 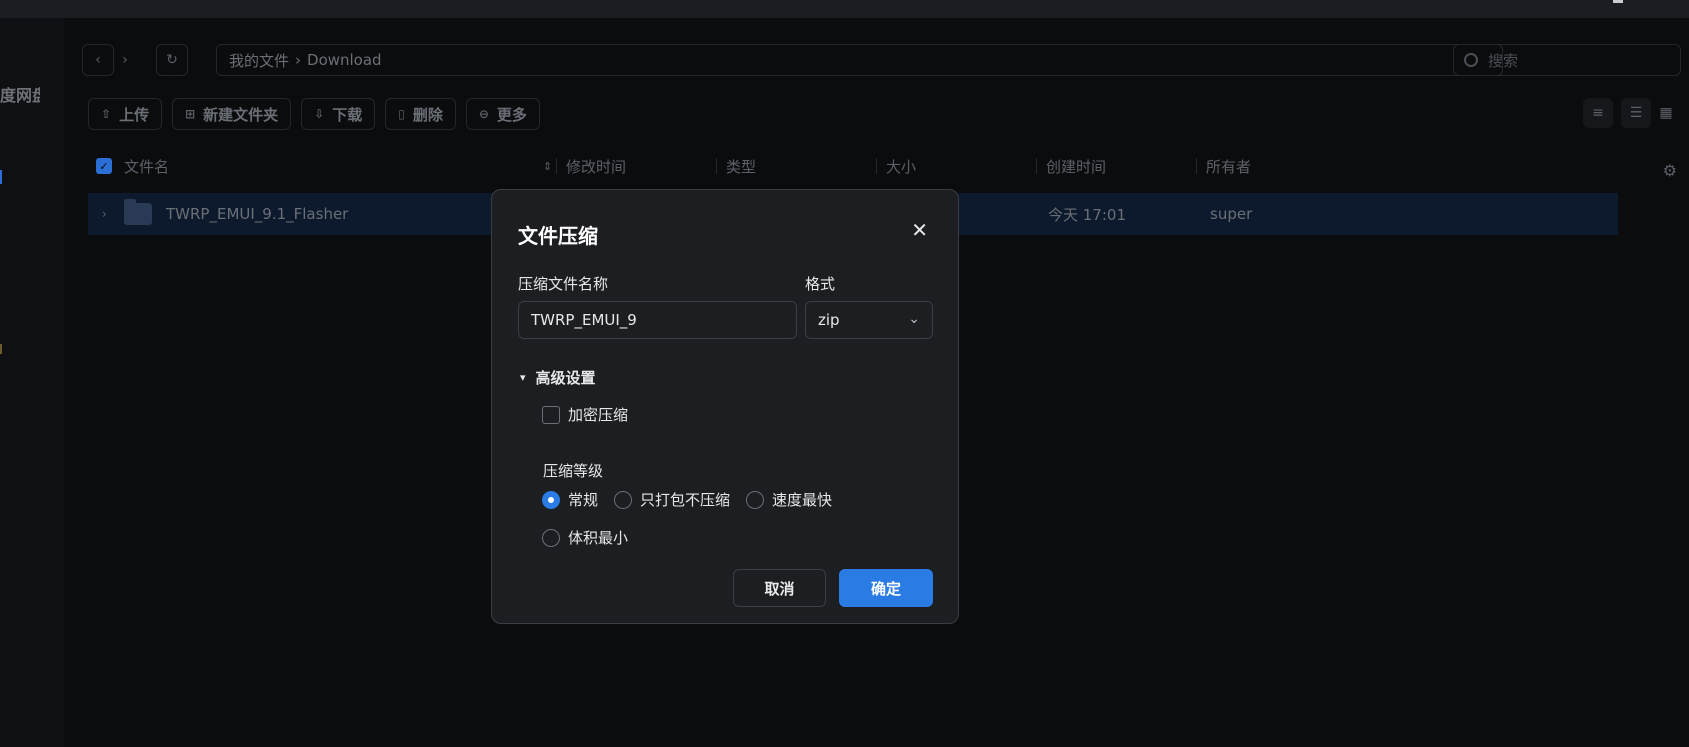 What do you see at coordinates (914, 319) in the screenshot?
I see `chevron-down-icon: ⌄` at bounding box center [914, 319].